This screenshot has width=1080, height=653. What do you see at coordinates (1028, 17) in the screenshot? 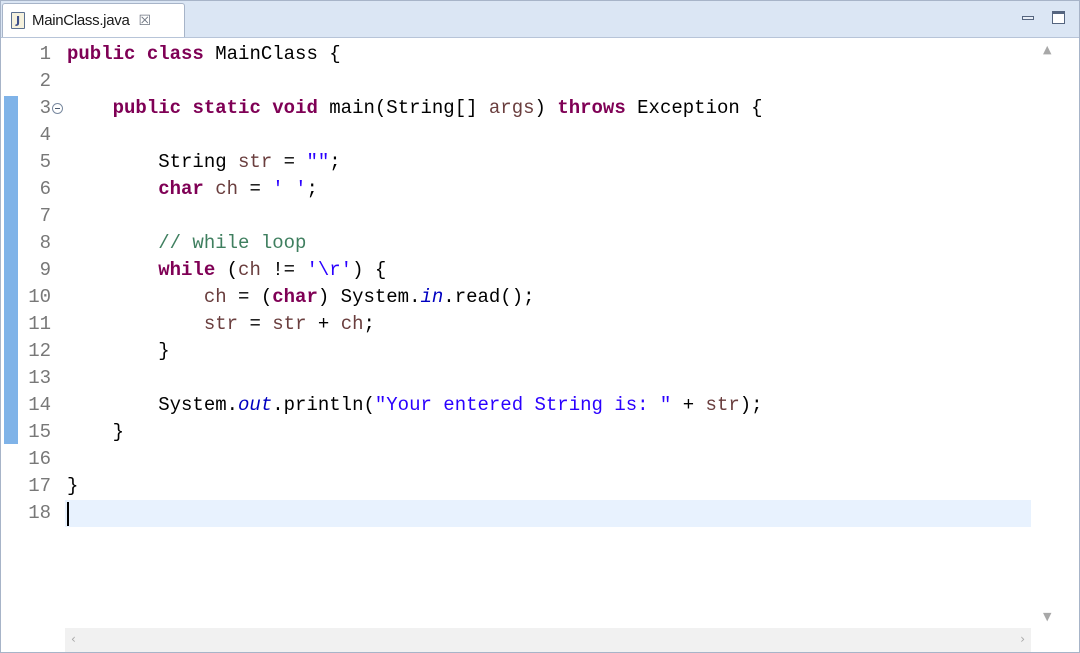
I see `minimize-icon` at bounding box center [1028, 17].